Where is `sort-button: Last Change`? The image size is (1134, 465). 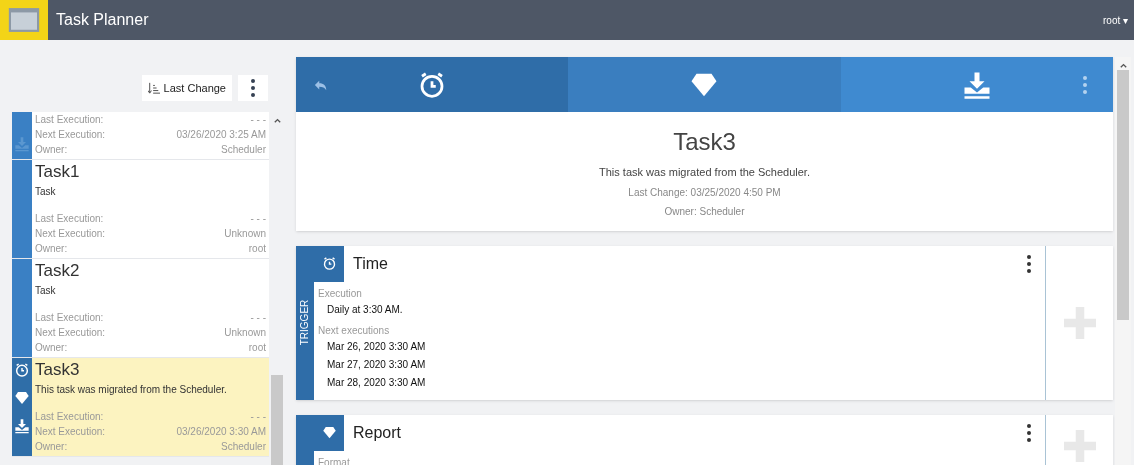
sort-button: Last Change is located at coordinates (186, 88).